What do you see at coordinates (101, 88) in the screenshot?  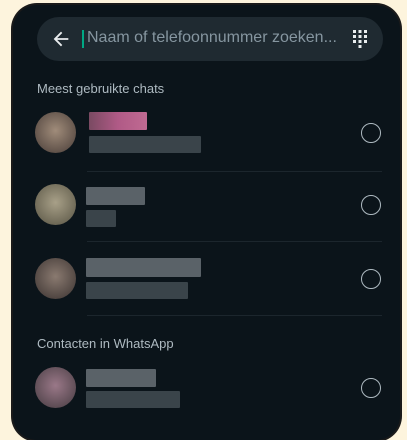 I see `section-header-frequent: Meest gebruikte chats` at bounding box center [101, 88].